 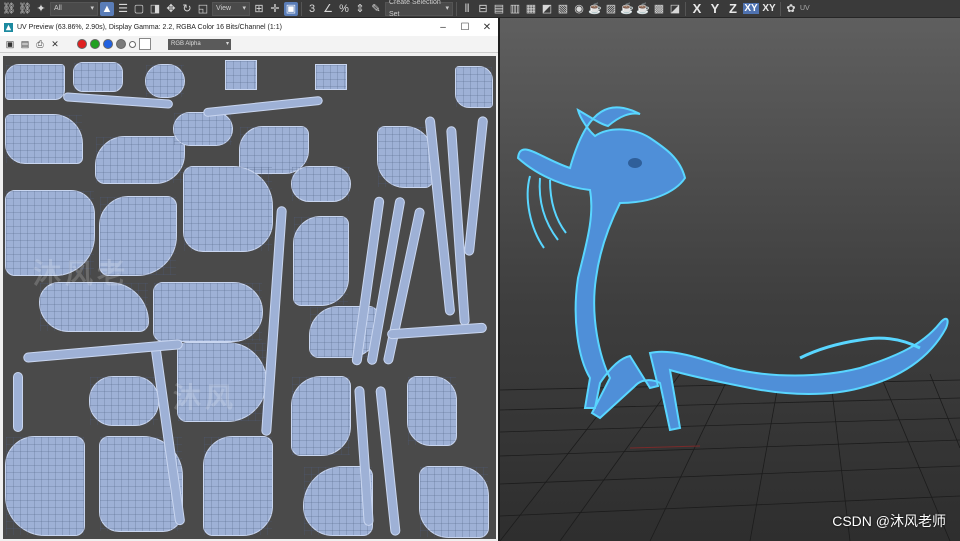 What do you see at coordinates (715, 8) in the screenshot?
I see `axis-y-button: Y` at bounding box center [715, 8].